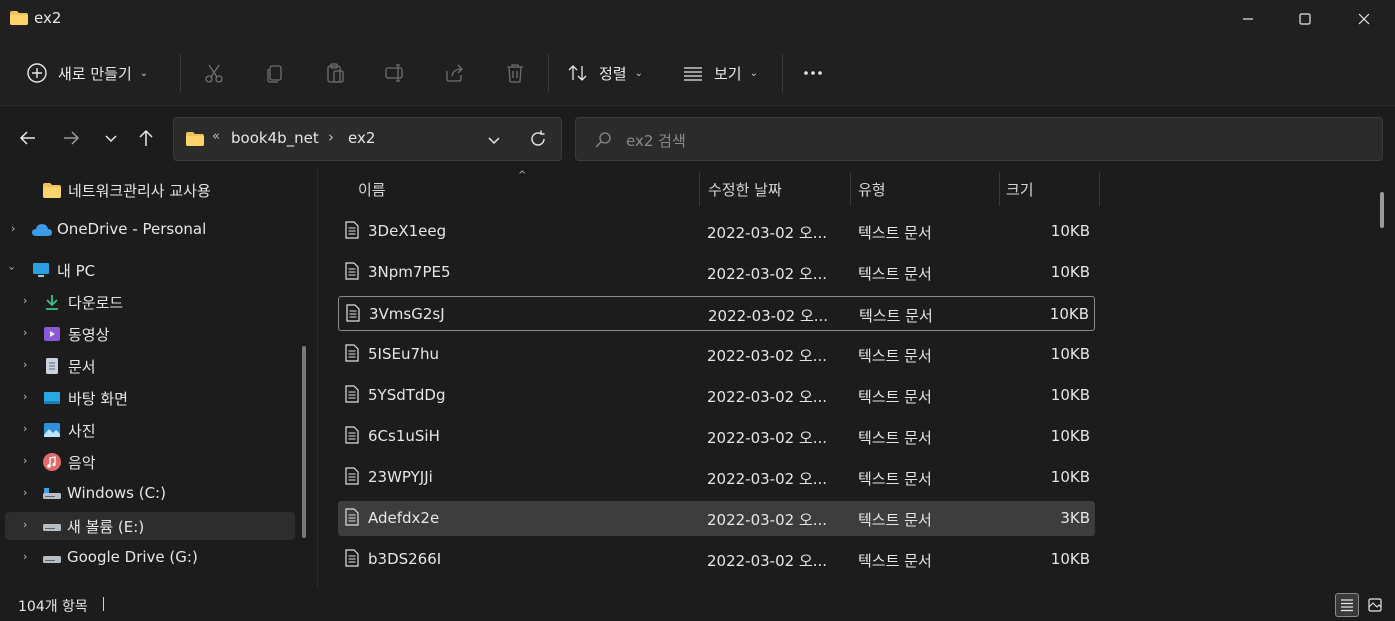 The width and height of the screenshot is (1395, 621). I want to click on column-header-name: 이름, so click(518, 188).